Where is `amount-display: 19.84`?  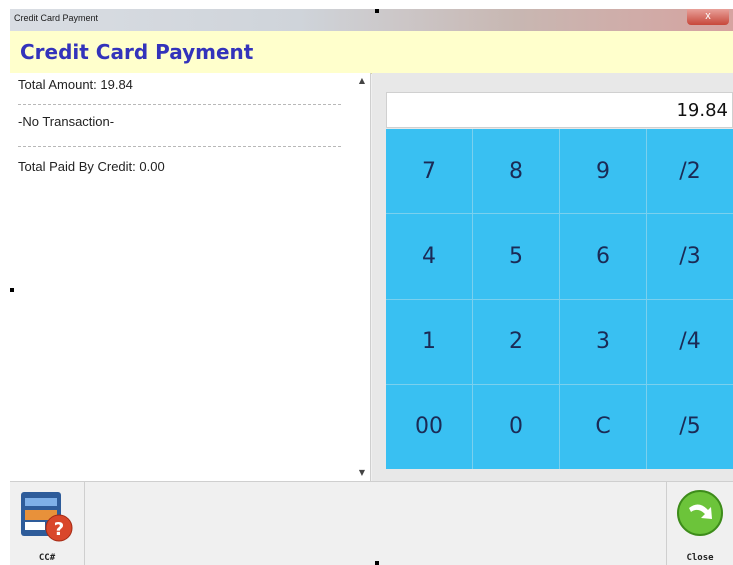
amount-display: 19.84 is located at coordinates (559, 110).